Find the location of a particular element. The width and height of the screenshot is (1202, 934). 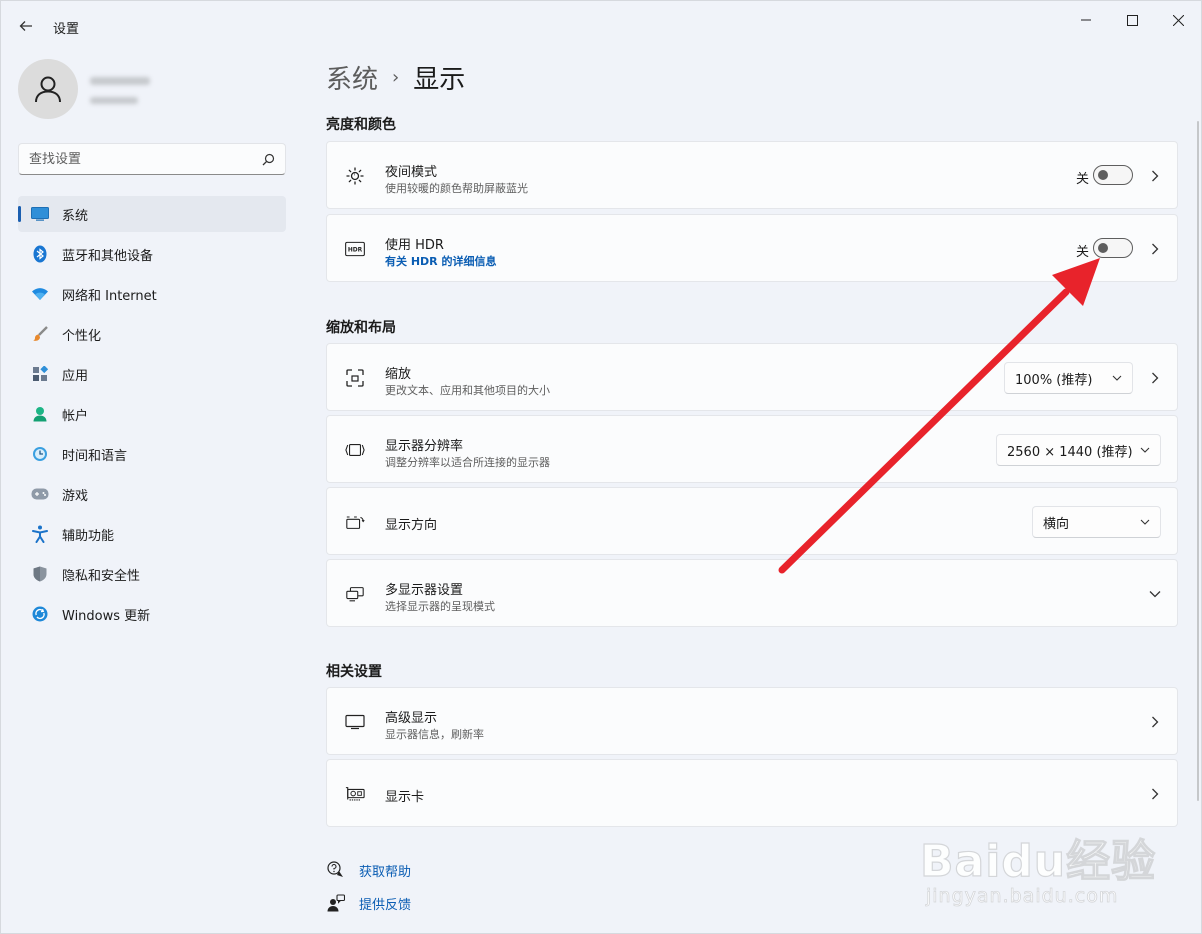

resolution-icon is located at coordinates (355, 450).